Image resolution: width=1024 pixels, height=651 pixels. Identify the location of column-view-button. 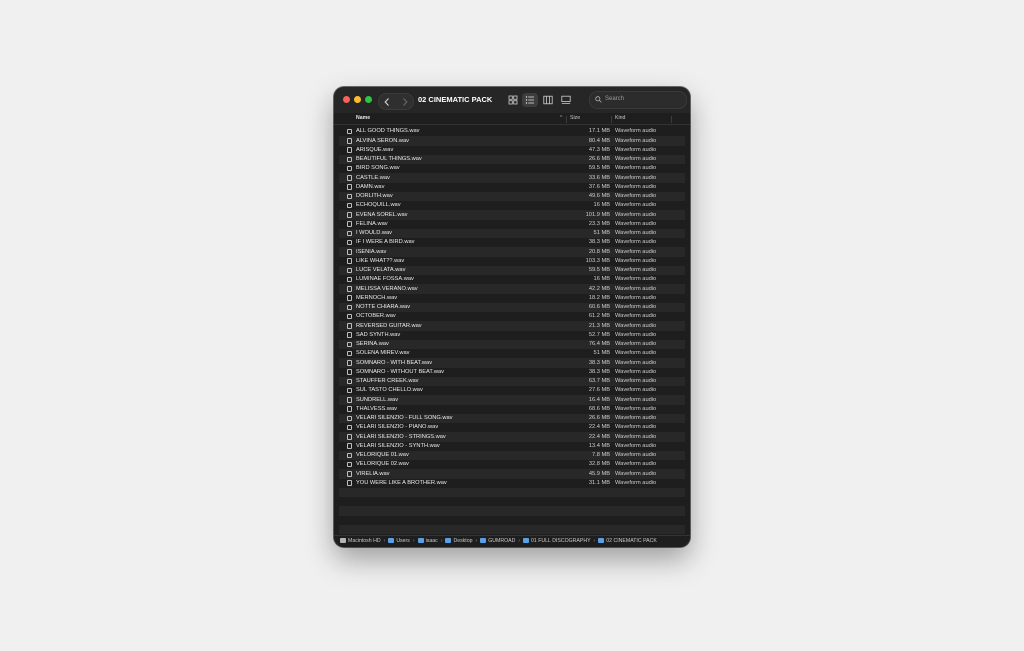
(548, 100).